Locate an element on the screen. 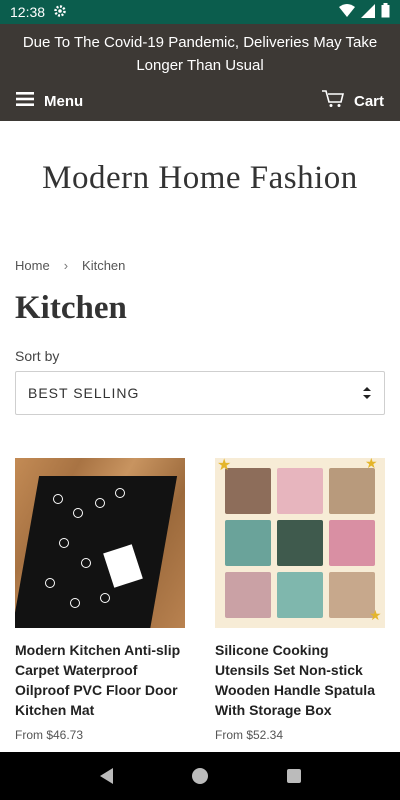 This screenshot has height=800, width=400. product-image-utensils: ★ ★ ★ is located at coordinates (300, 543).